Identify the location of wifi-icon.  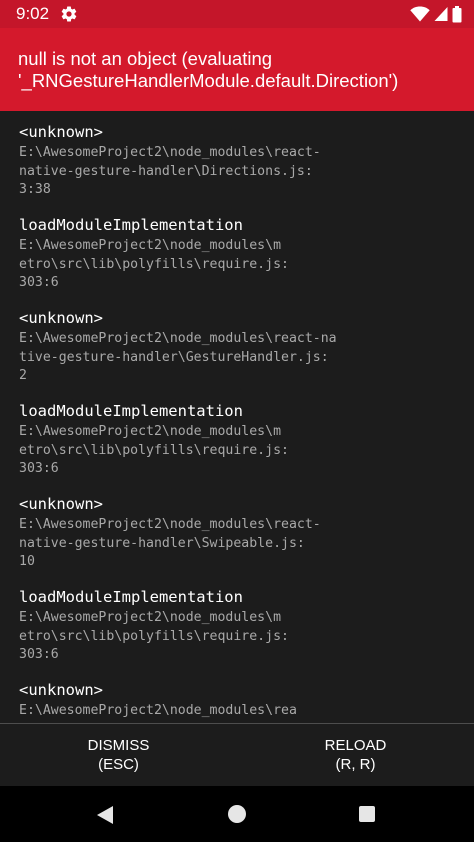
(420, 14).